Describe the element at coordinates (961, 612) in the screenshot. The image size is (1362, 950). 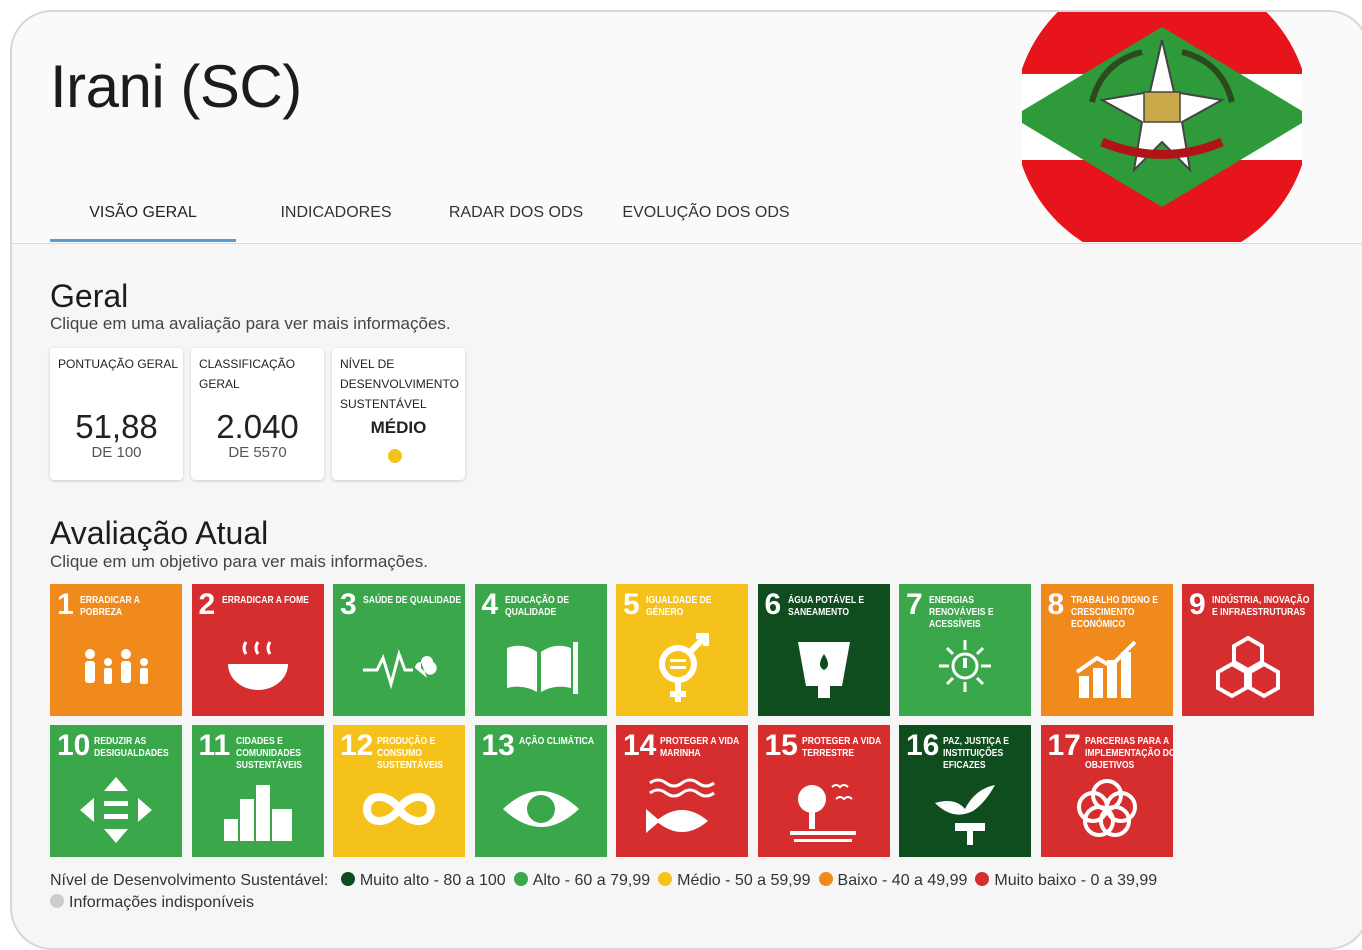
I see `ods-name: ENERGIAS RENOVÁVEIS E ACESSÍVEIS` at that location.